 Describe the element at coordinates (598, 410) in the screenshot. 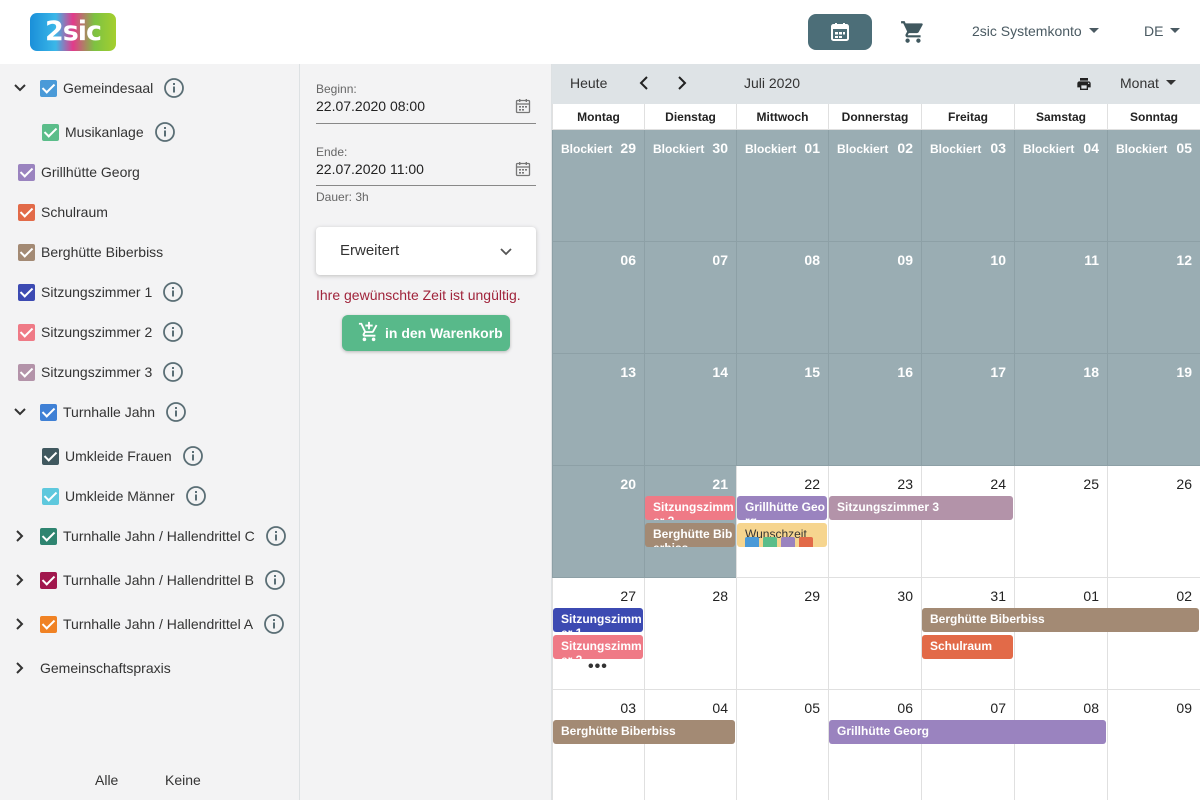

I see `calendar-day-blocked: 13` at that location.